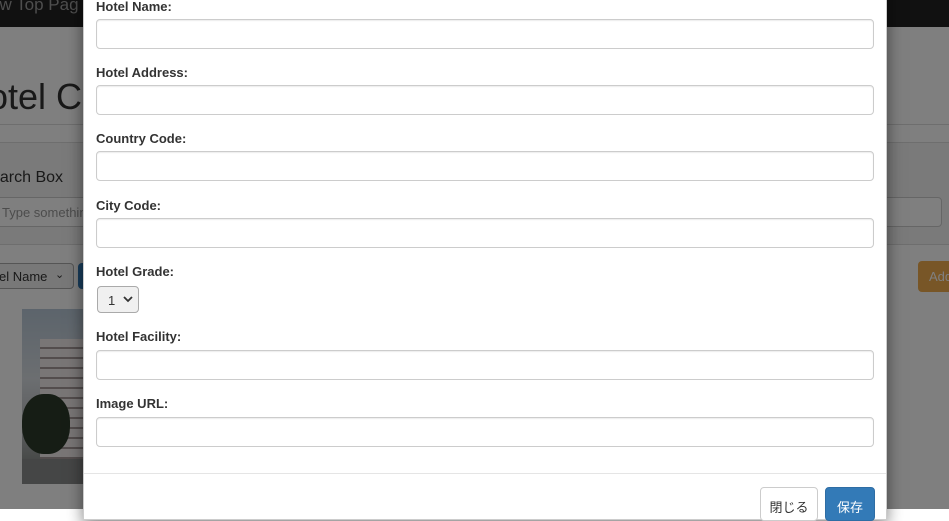 The width and height of the screenshot is (949, 521). Describe the element at coordinates (134, 7) in the screenshot. I see `hotel-name-label: Hotel Name:` at that location.